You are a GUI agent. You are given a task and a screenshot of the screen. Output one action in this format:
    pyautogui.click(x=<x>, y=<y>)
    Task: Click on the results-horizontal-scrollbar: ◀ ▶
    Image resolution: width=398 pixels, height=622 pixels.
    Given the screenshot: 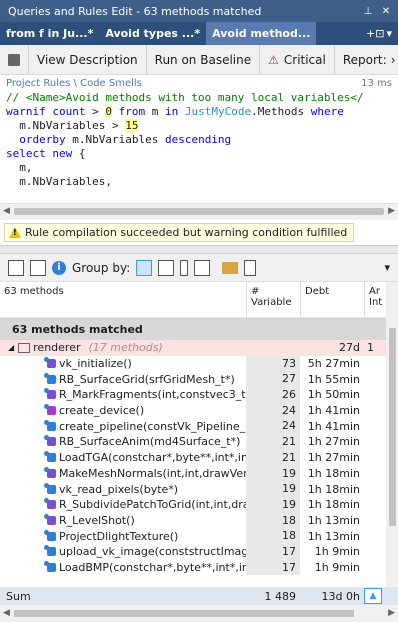 What is the action you would take?
    pyautogui.click(x=199, y=613)
    